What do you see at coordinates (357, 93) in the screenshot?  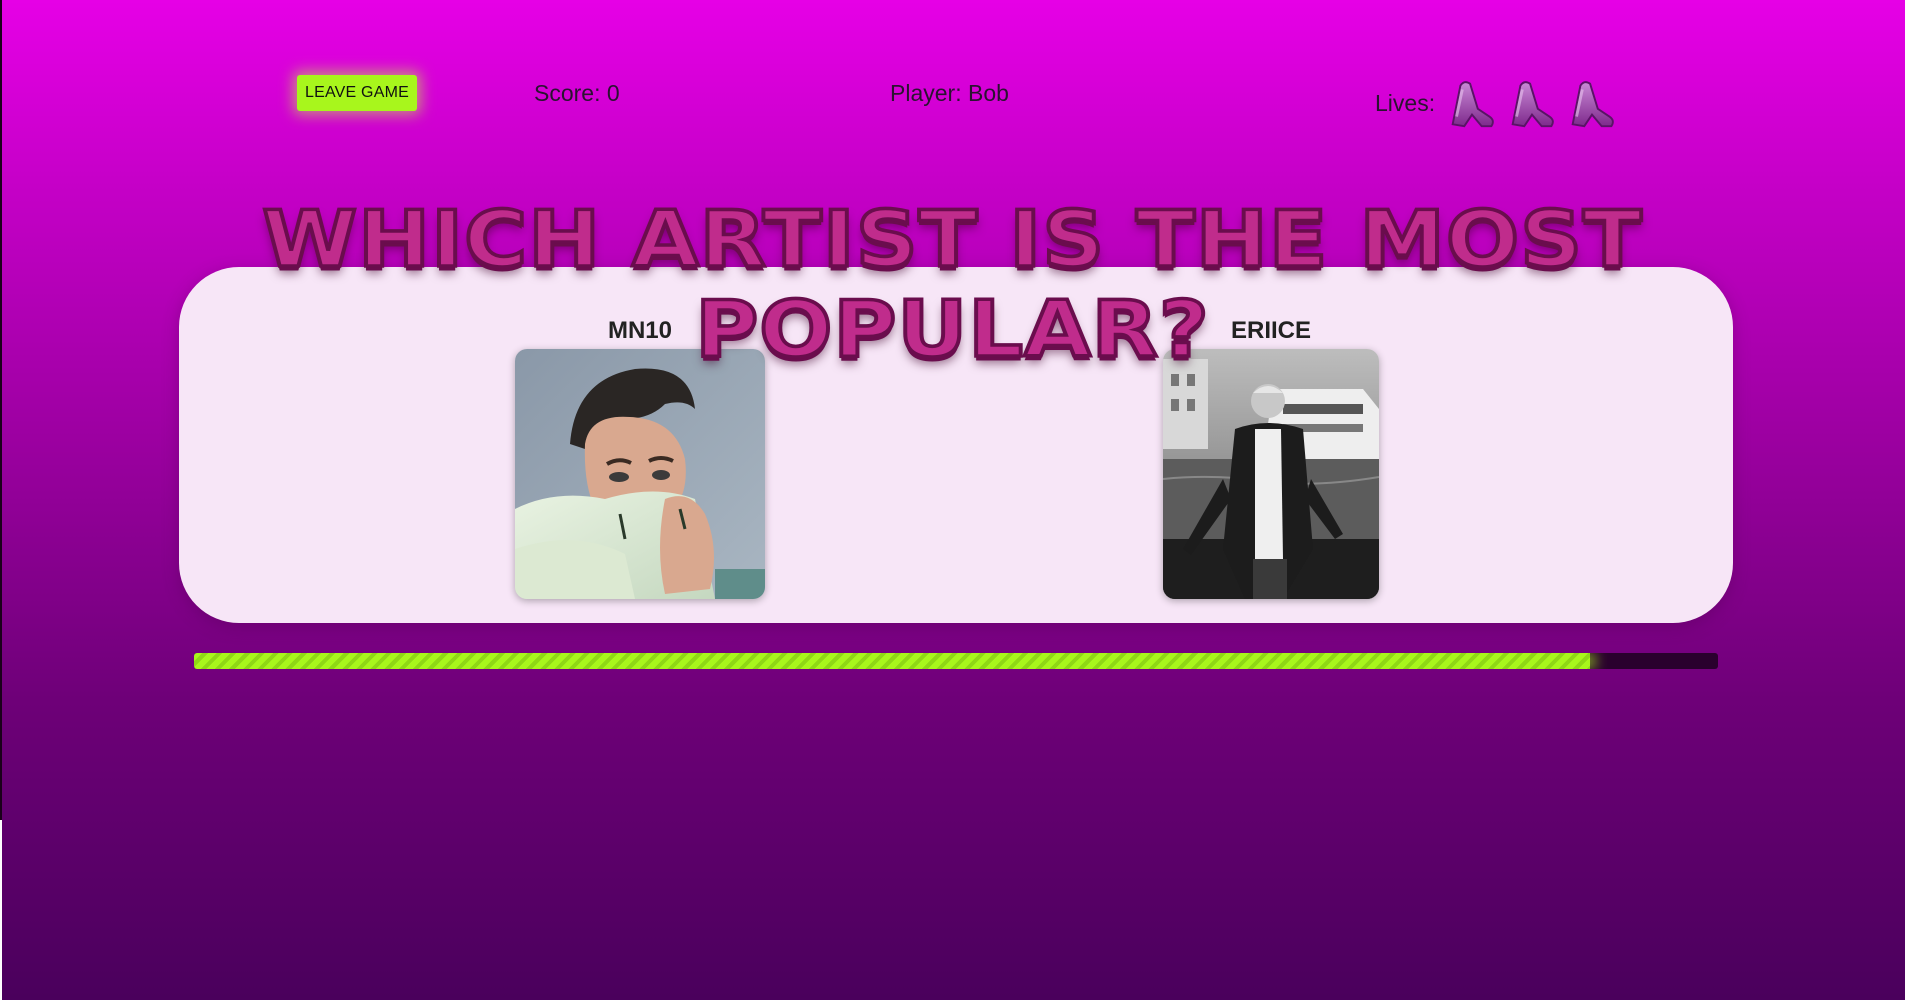 I see `leave-game-button: LEAVE GAME` at bounding box center [357, 93].